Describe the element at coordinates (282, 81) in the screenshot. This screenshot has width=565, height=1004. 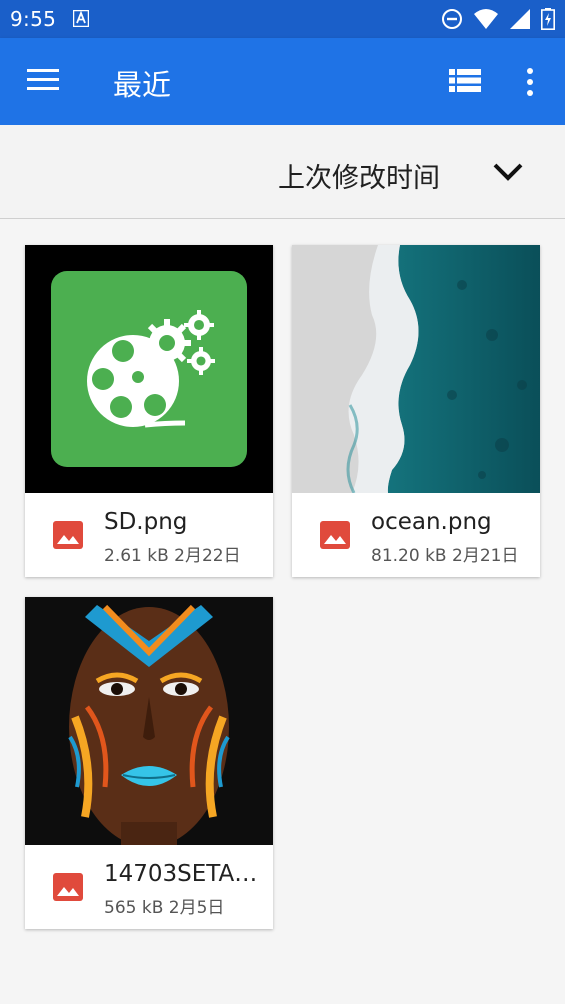
I see `app-bar: 最近` at that location.